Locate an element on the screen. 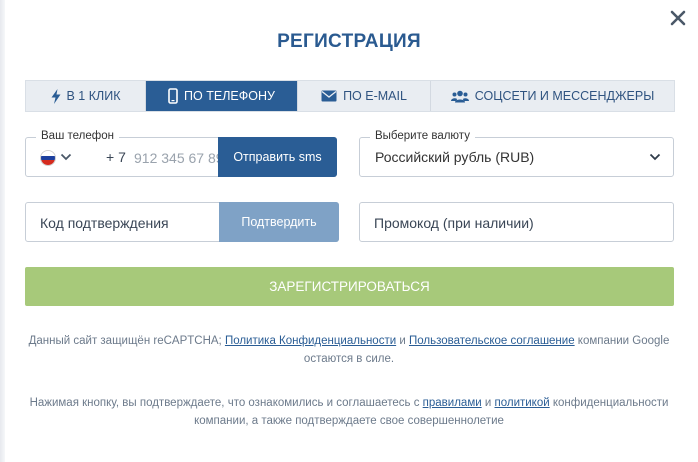 This screenshot has width=698, height=462. lightning-icon is located at coordinates (55, 96).